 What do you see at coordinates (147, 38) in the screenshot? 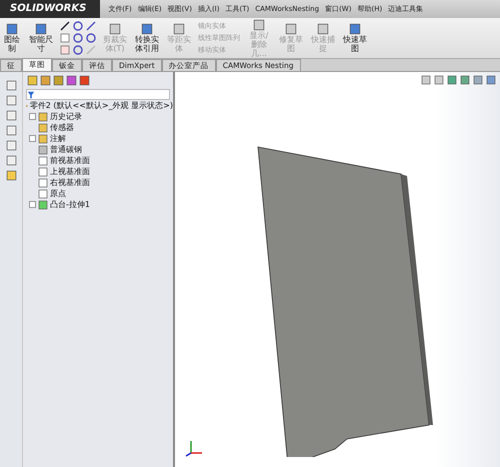
I see `ribbon-button: 转换实体引用` at bounding box center [147, 38].